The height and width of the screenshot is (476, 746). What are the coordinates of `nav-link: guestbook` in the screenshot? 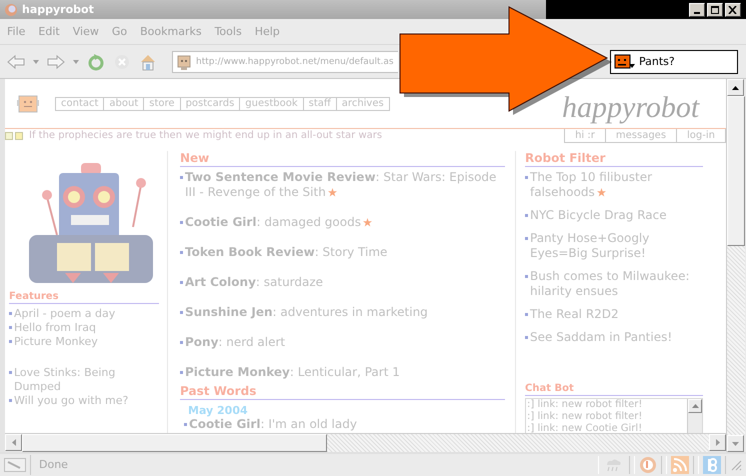 It's located at (271, 104).